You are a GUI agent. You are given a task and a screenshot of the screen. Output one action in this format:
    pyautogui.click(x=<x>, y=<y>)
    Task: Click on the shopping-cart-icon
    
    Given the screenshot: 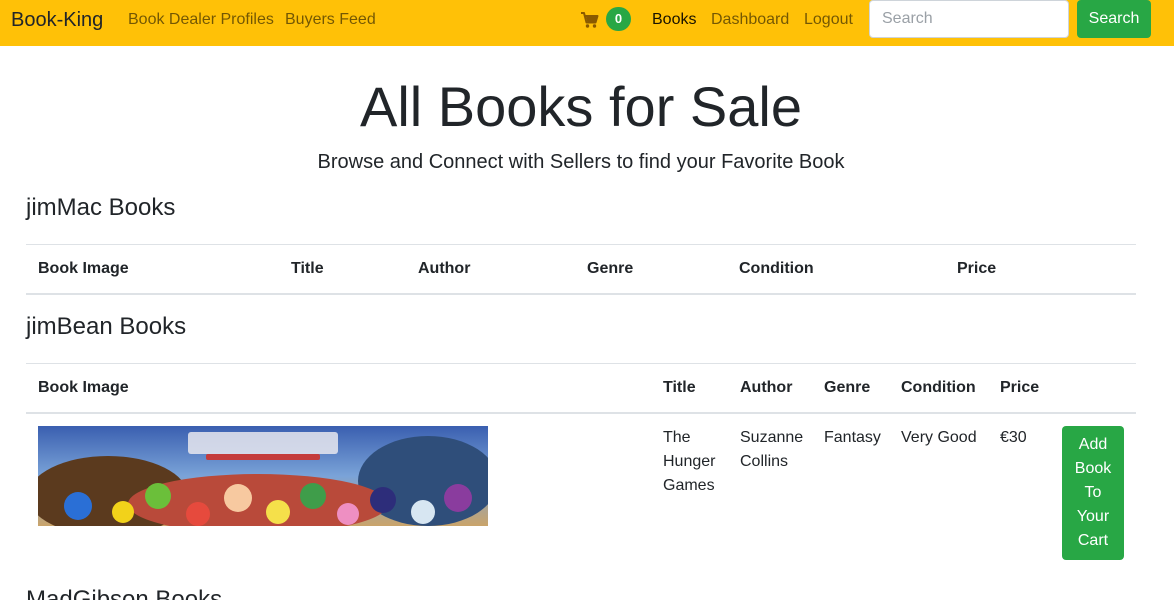 What is the action you would take?
    pyautogui.click(x=590, y=20)
    